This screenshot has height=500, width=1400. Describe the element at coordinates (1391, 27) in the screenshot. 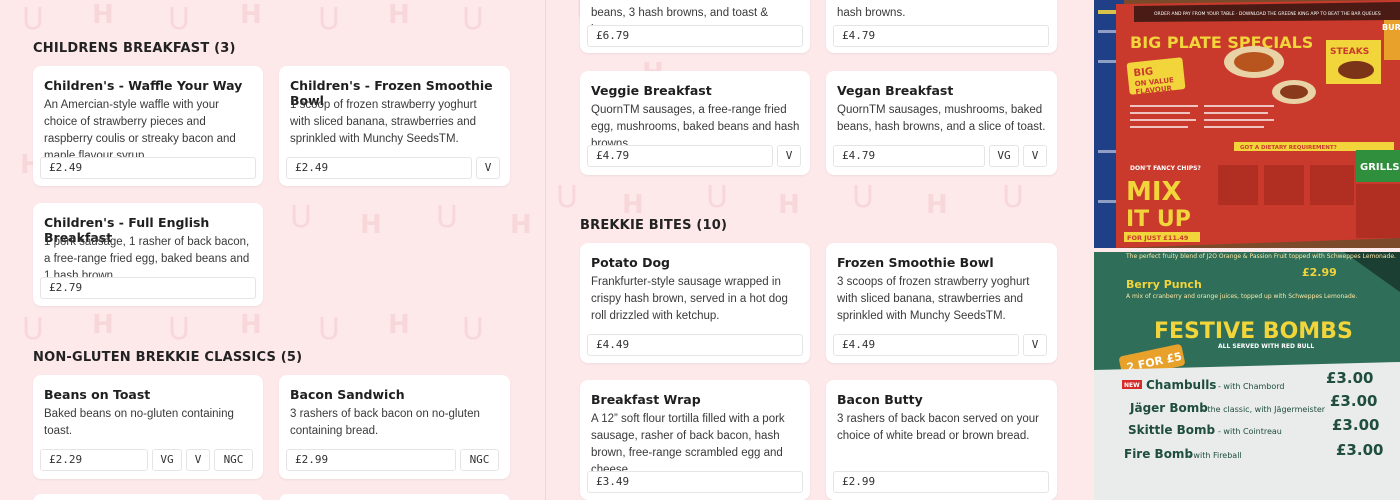

I see `photo-burgers: BURGE` at that location.